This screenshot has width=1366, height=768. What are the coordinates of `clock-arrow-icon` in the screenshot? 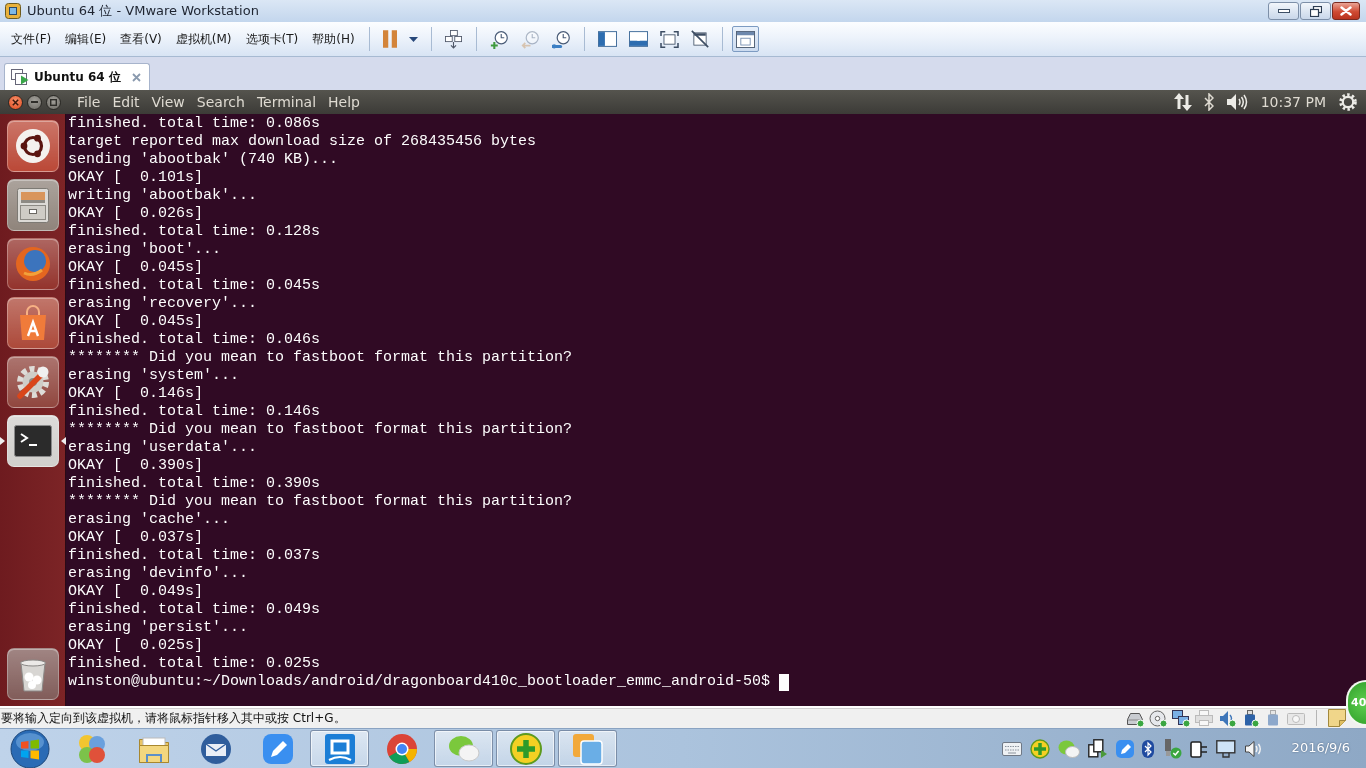 It's located at (530, 39).